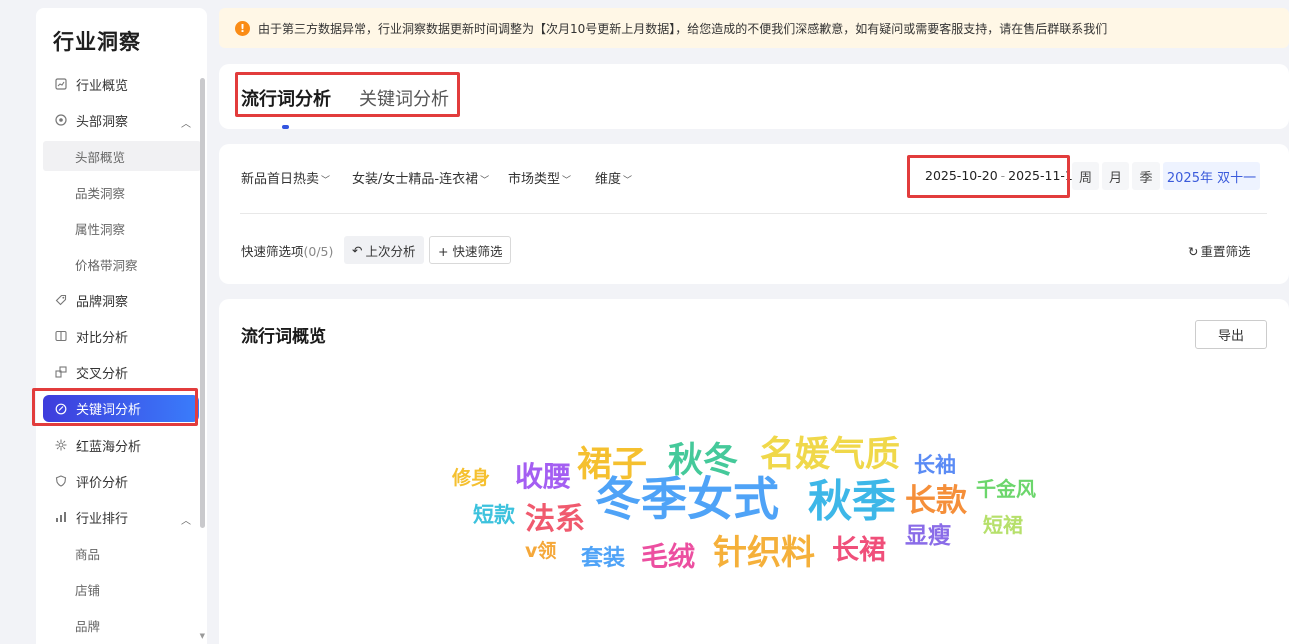 The image size is (1289, 644). Describe the element at coordinates (540, 551) in the screenshot. I see `word-cloud-term: v领` at that location.